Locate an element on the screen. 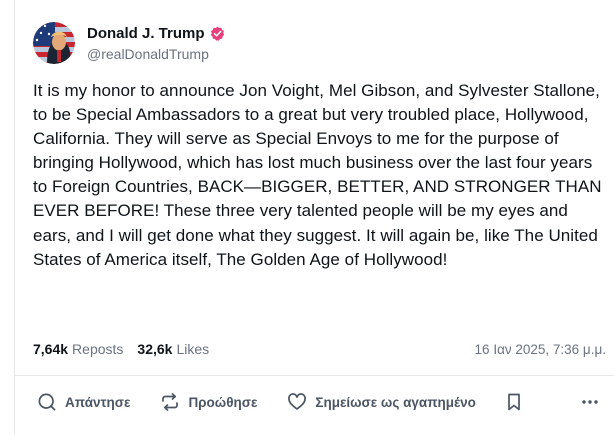  retruth-button: Προώθησε is located at coordinates (208, 402).